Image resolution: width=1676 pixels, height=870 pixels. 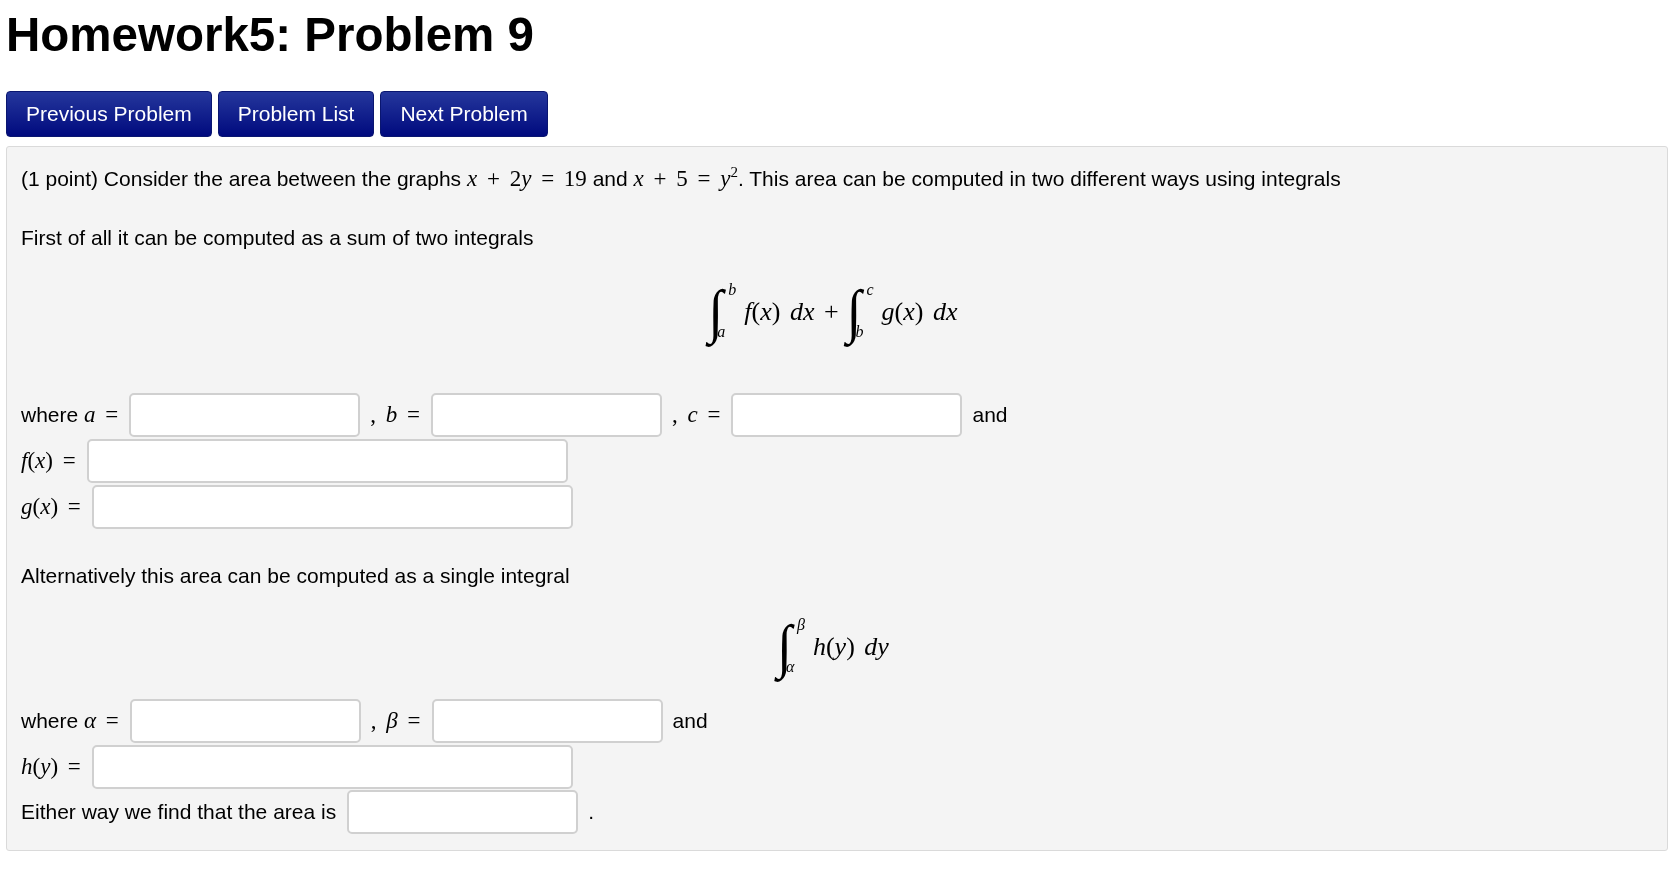 What do you see at coordinates (48, 461) in the screenshot?
I see `prompt-text: f(x) =` at bounding box center [48, 461].